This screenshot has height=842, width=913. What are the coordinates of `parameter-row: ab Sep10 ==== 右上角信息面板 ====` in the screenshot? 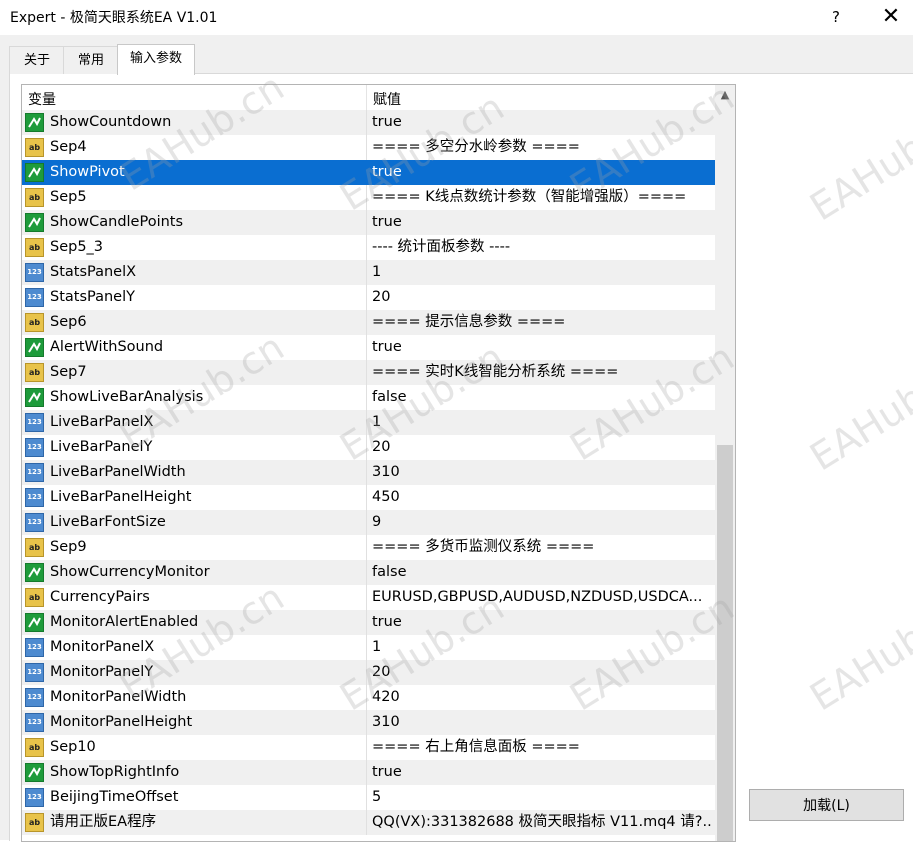 It's located at (369, 747).